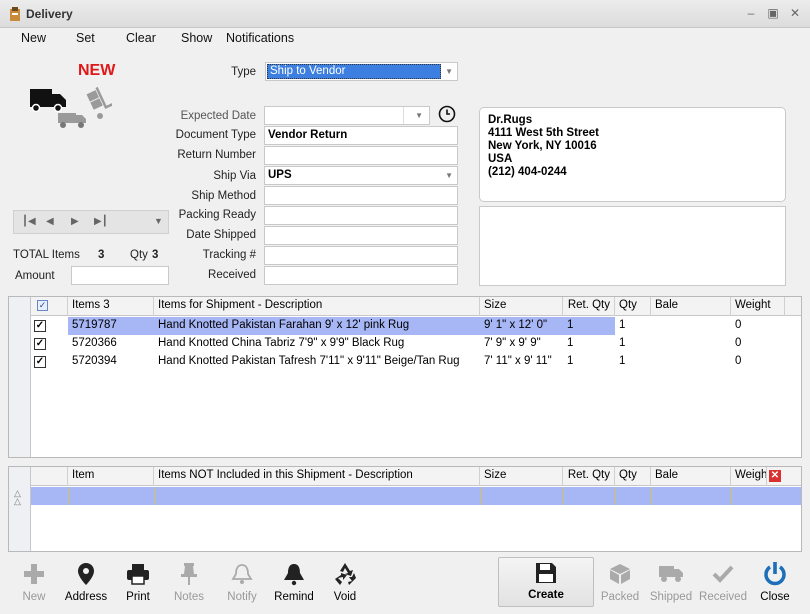 The image size is (810, 614). I want to click on print-button: Print, so click(138, 581).